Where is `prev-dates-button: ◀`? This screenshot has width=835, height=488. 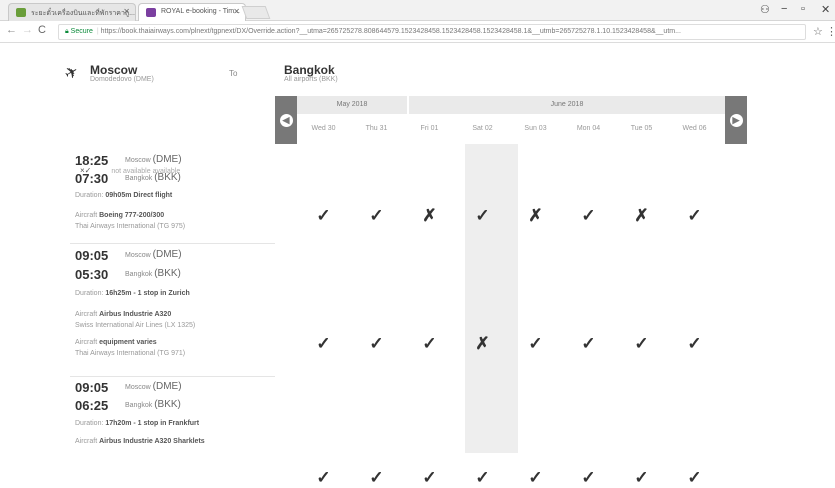
prev-dates-button: ◀ is located at coordinates (286, 120).